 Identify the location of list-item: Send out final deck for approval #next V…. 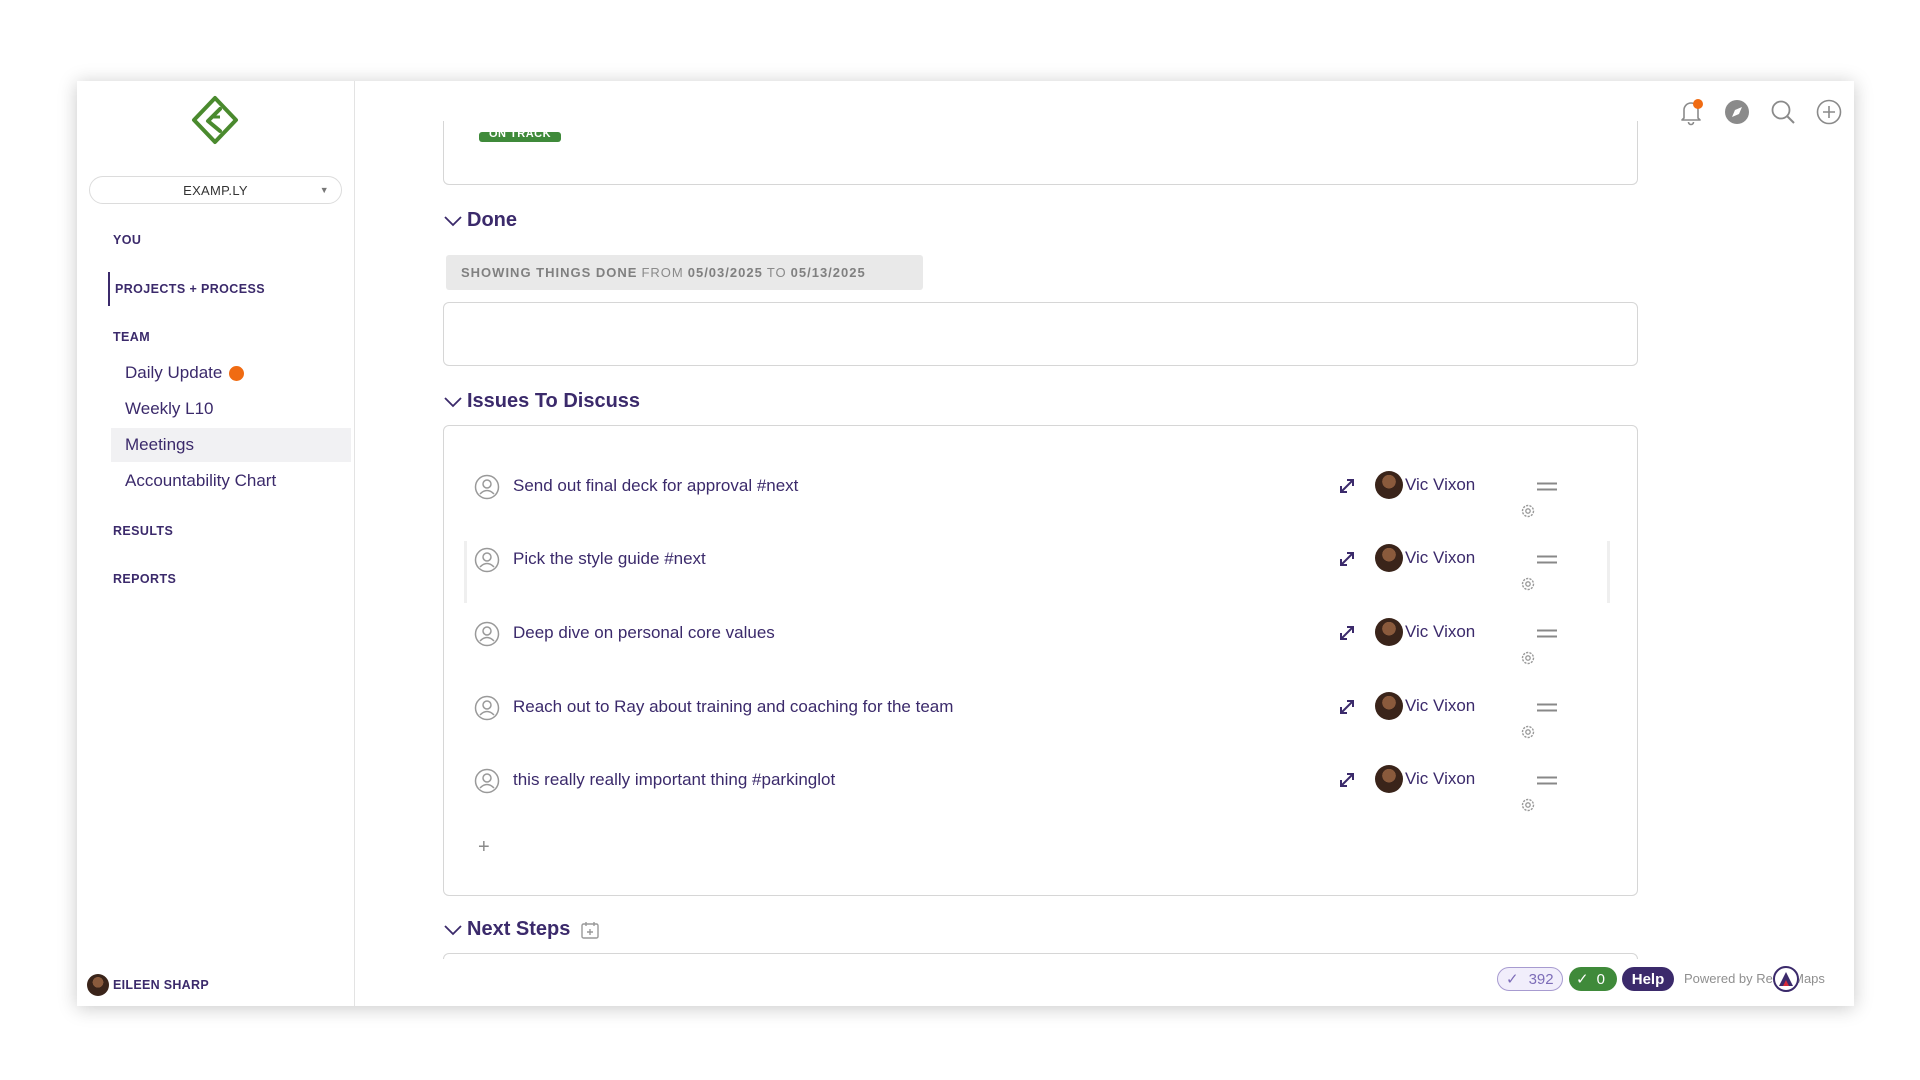
(1037, 499).